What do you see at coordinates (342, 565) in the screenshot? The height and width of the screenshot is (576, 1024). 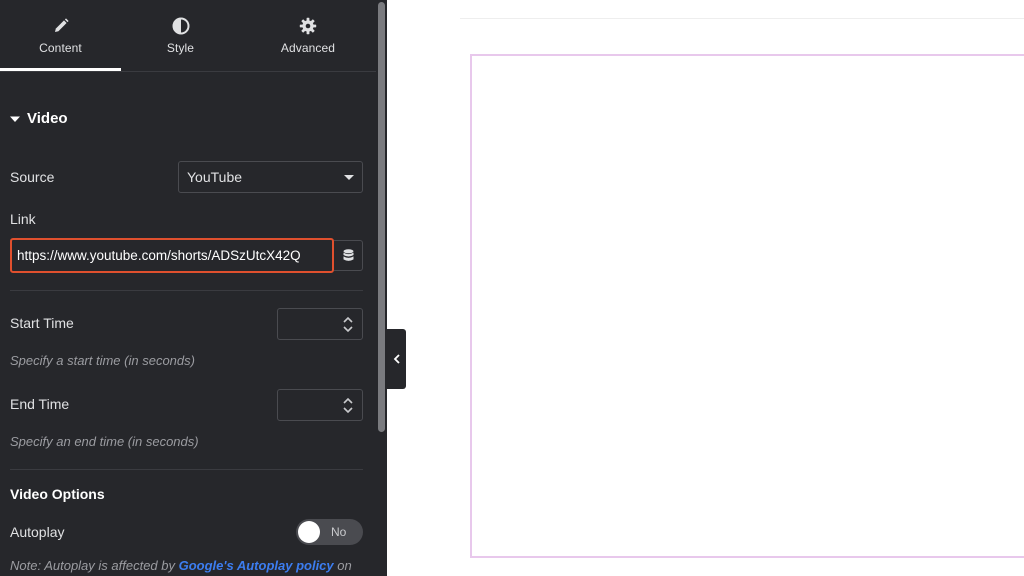 I see `note-suffix: on` at bounding box center [342, 565].